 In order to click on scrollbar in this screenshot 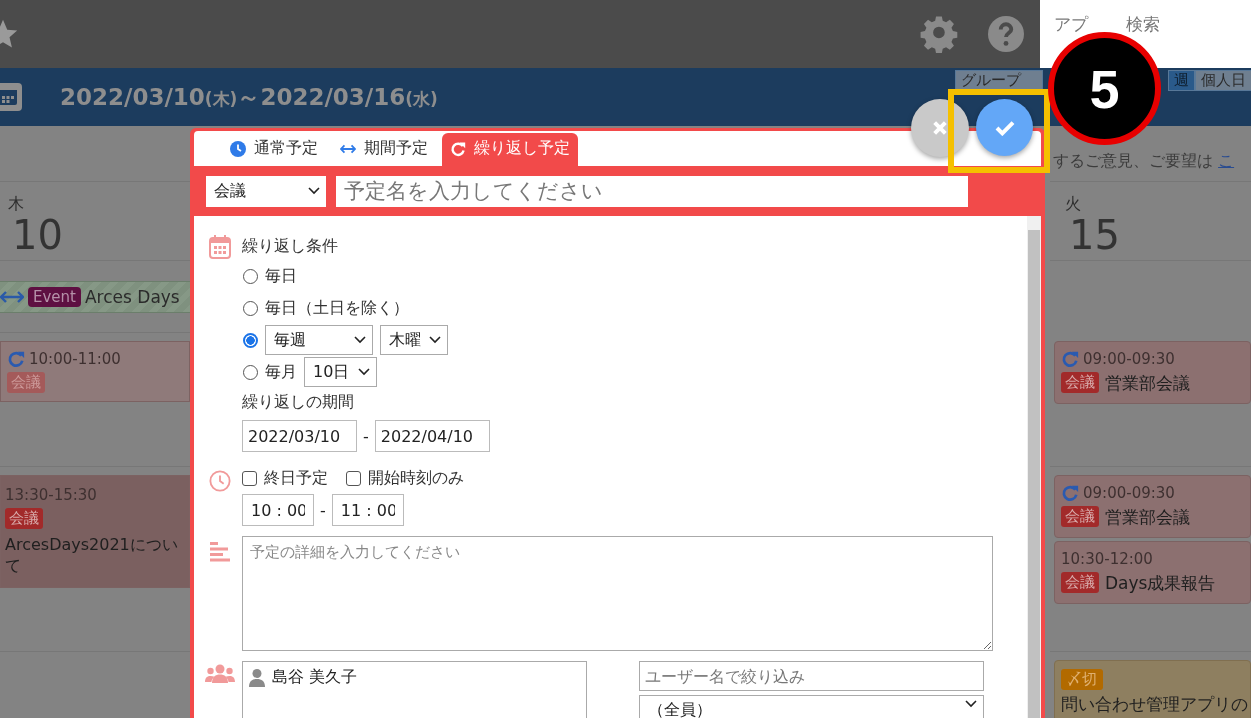, I will do `click(1034, 467)`.